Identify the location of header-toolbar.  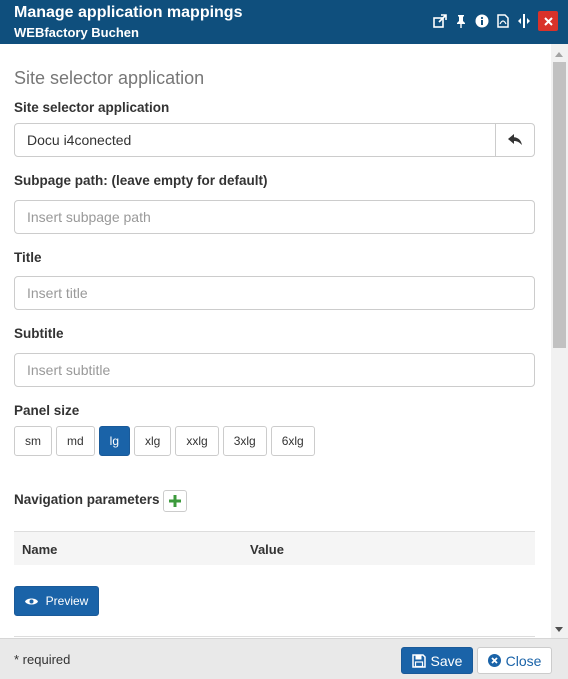
(493, 21).